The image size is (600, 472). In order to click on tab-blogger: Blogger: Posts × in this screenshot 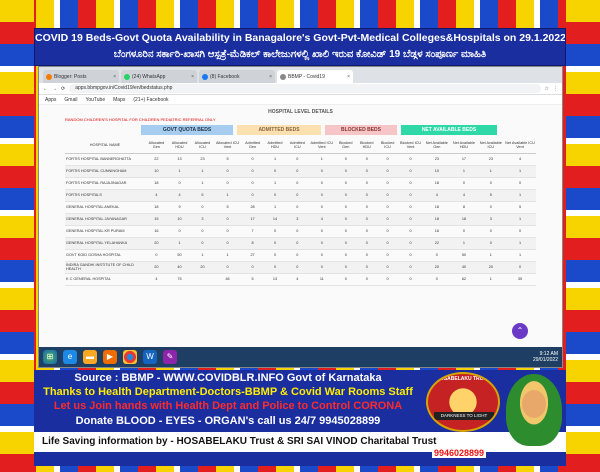, I will do `click(81, 76)`.